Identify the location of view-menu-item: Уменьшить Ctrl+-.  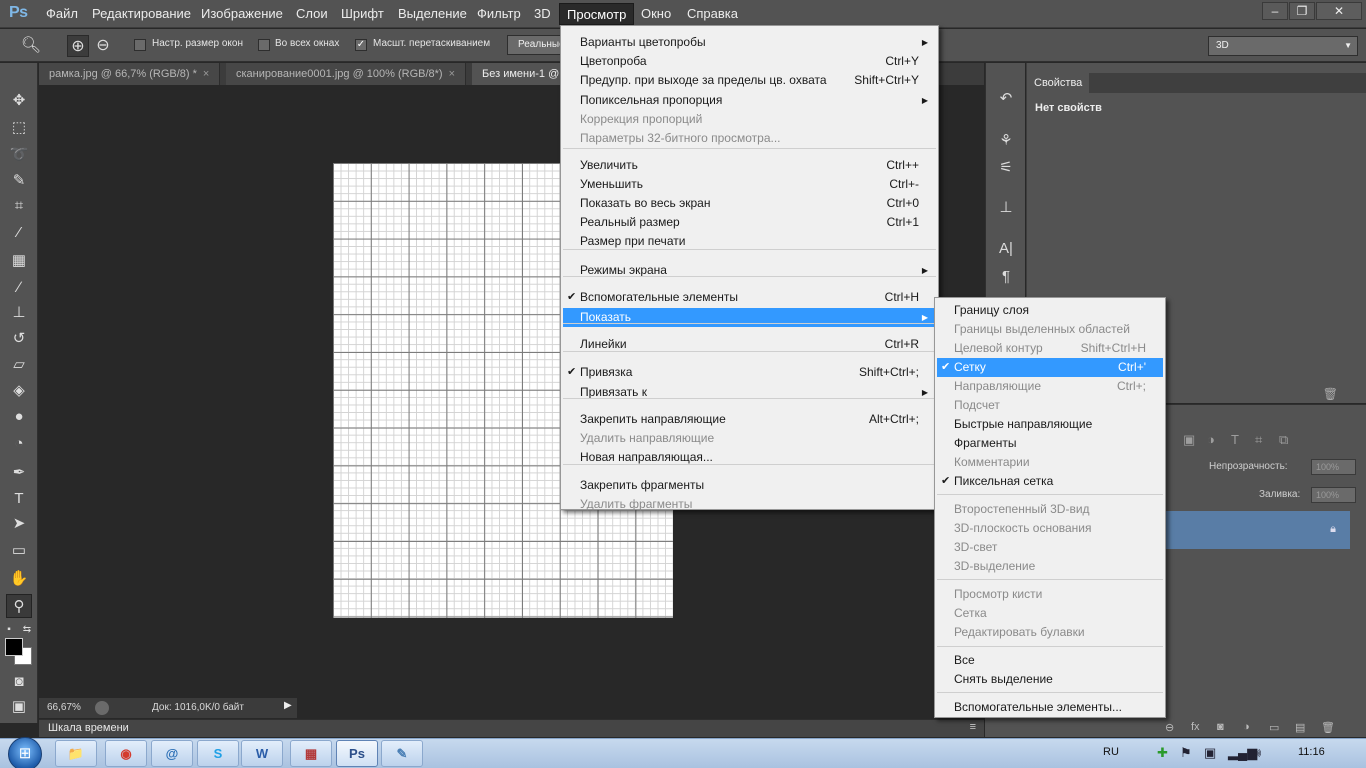
(749, 184).